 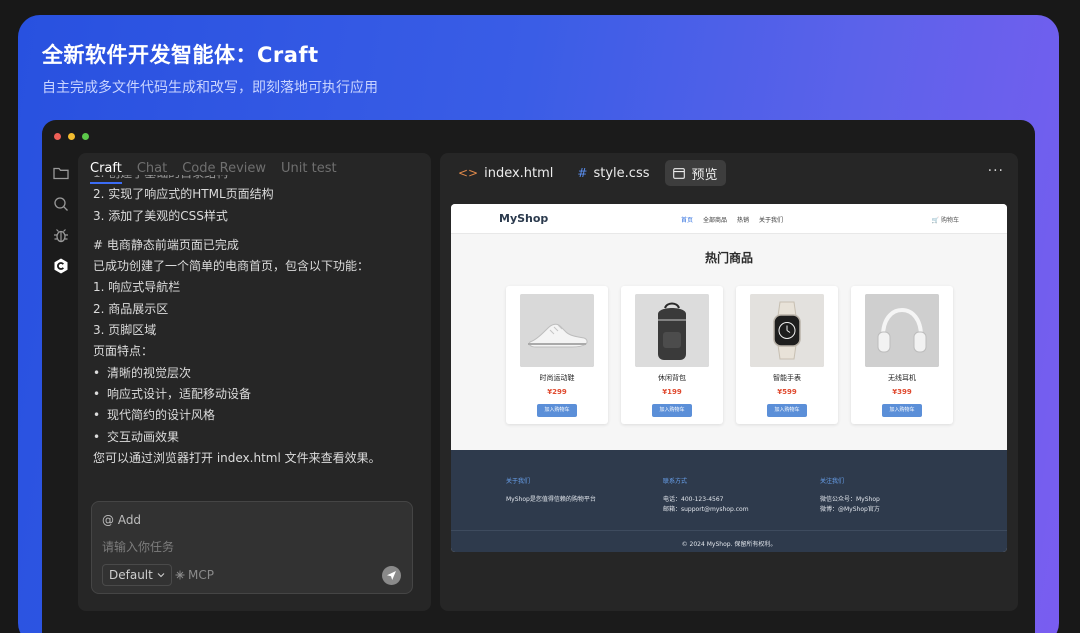 I want to click on product-card: 休闲背包 ¥199 加入购物车, so click(x=672, y=355).